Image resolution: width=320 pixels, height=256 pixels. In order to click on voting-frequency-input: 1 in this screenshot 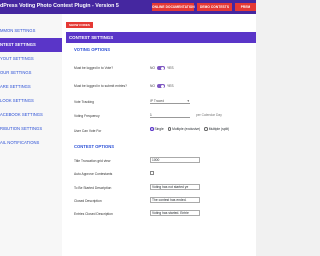, I will do `click(170, 115)`.